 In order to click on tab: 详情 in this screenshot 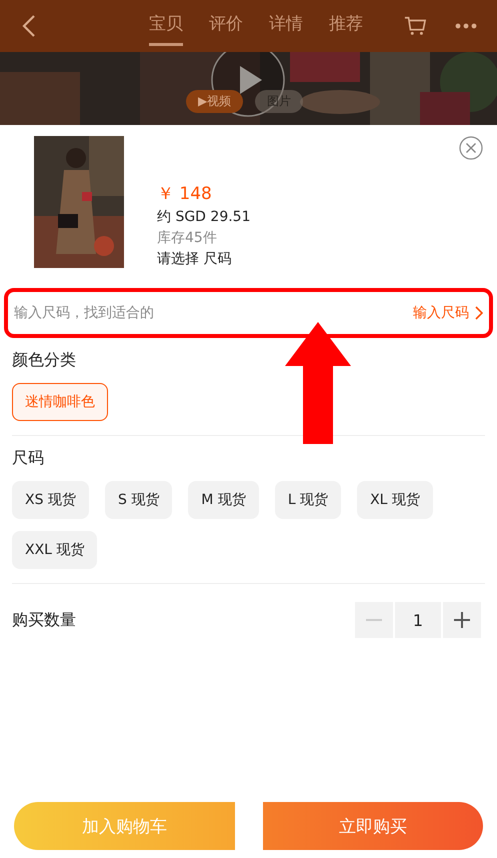, I will do `click(286, 26)`.